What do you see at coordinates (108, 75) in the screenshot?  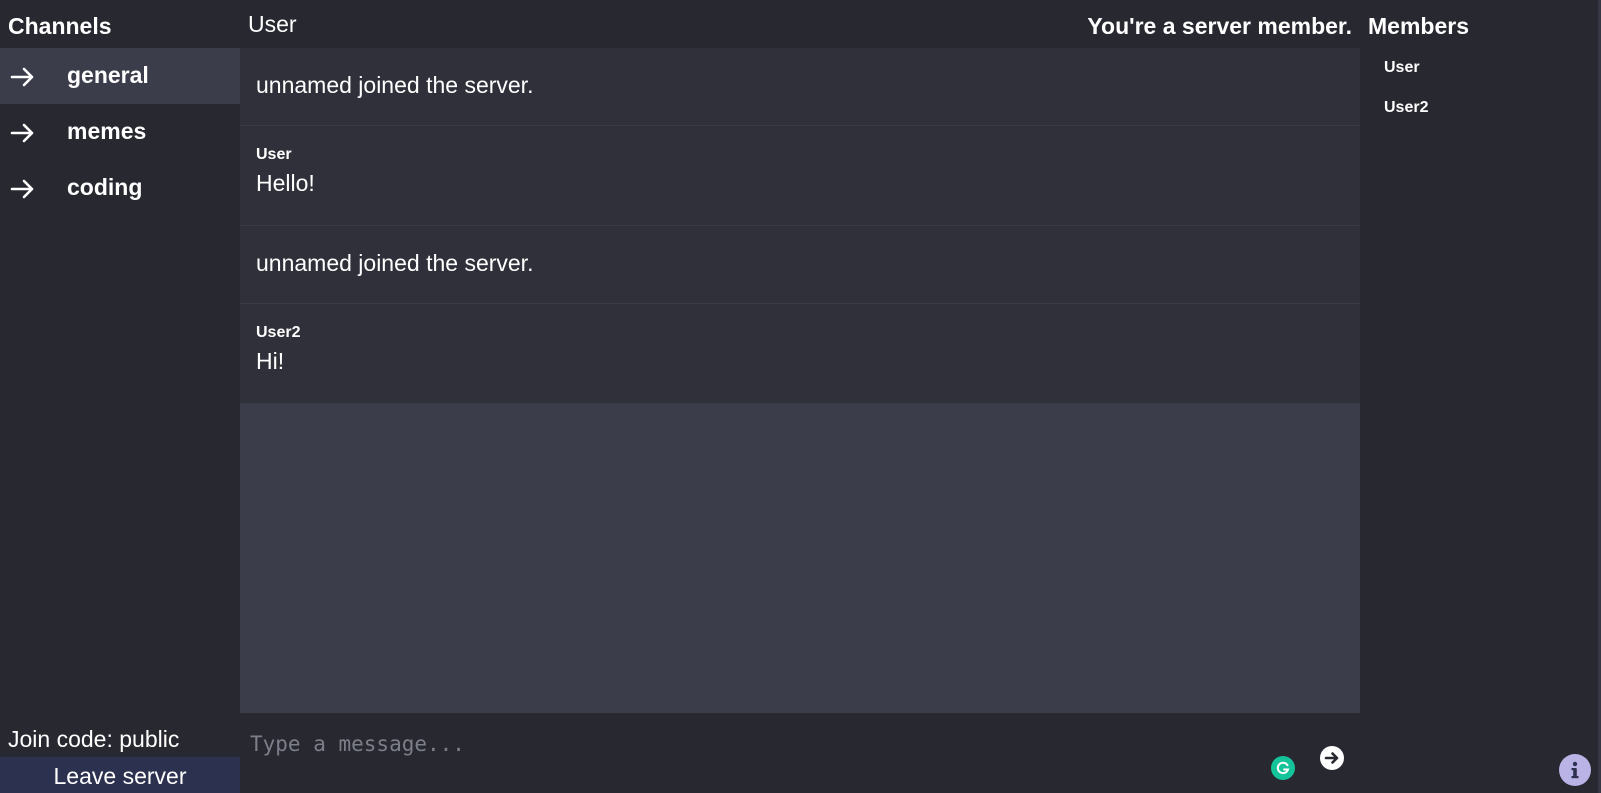 I see `channel-label: general` at bounding box center [108, 75].